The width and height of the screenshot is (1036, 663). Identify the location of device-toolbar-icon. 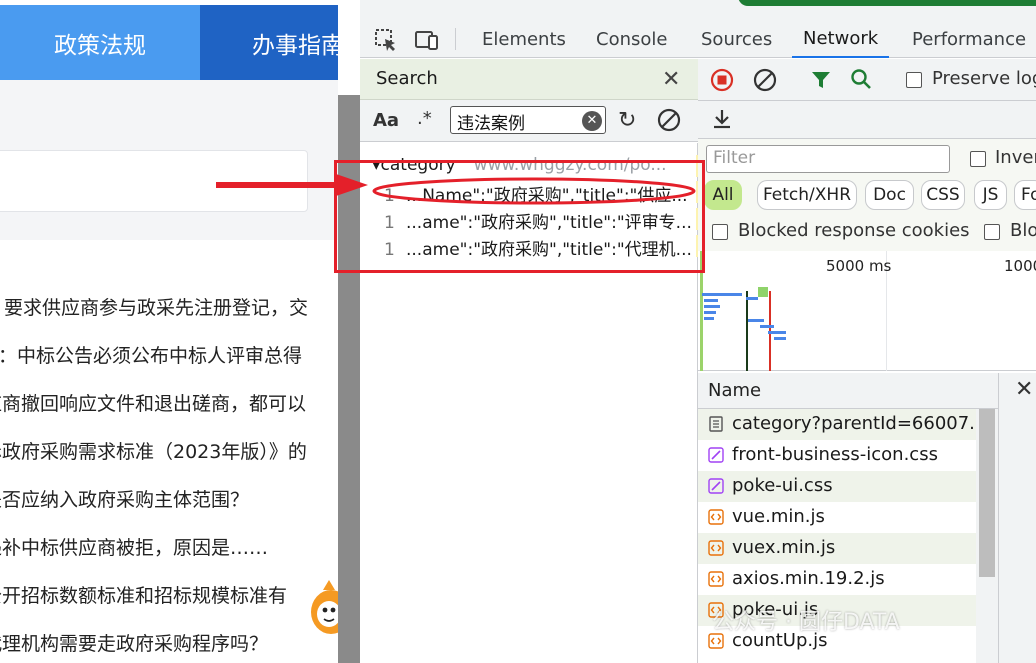
(427, 40).